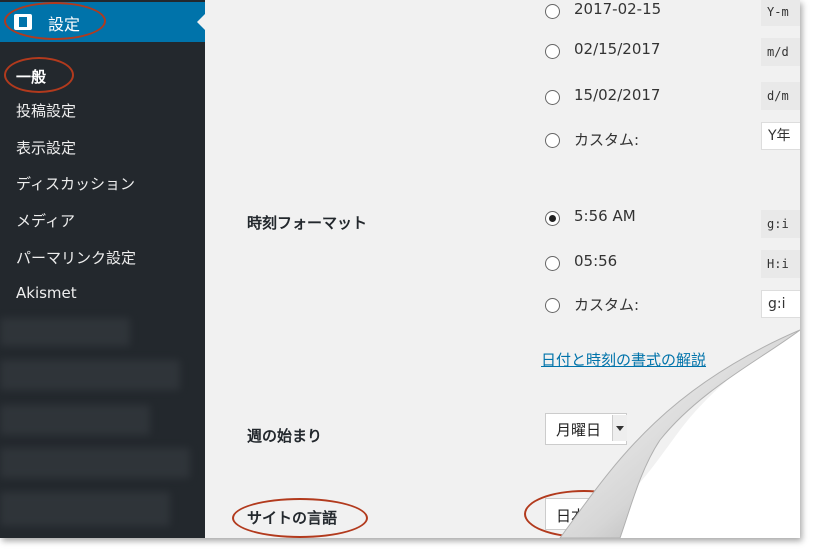 Image resolution: width=815 pixels, height=555 pixels. Describe the element at coordinates (679, 433) in the screenshot. I see `page-curl` at that location.